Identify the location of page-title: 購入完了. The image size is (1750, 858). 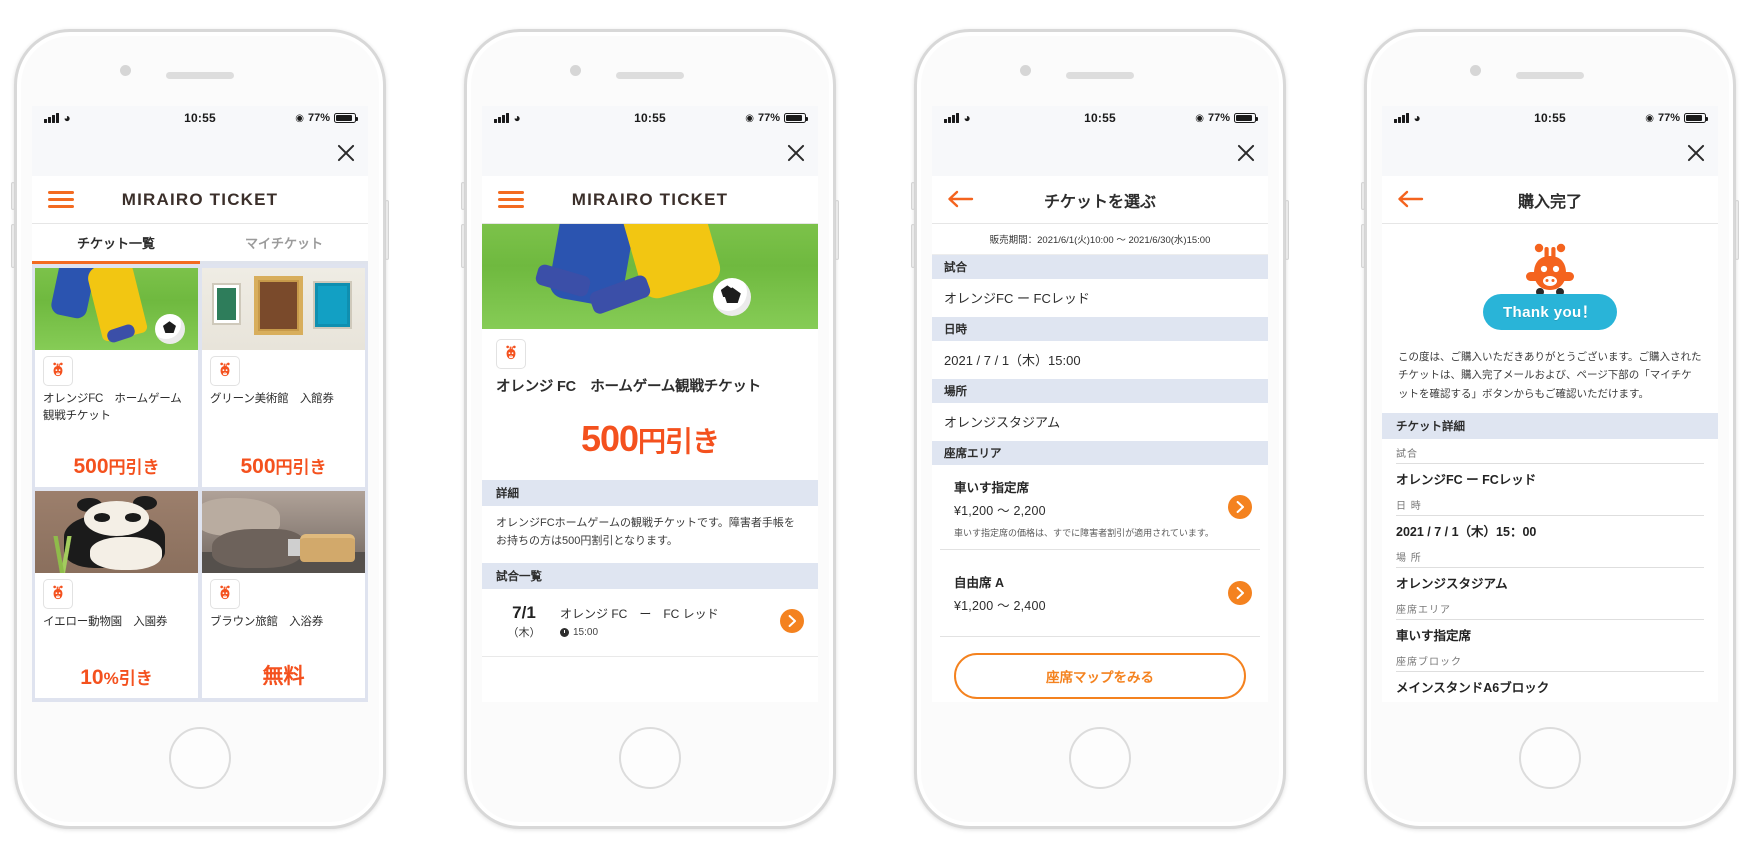
(1549, 202).